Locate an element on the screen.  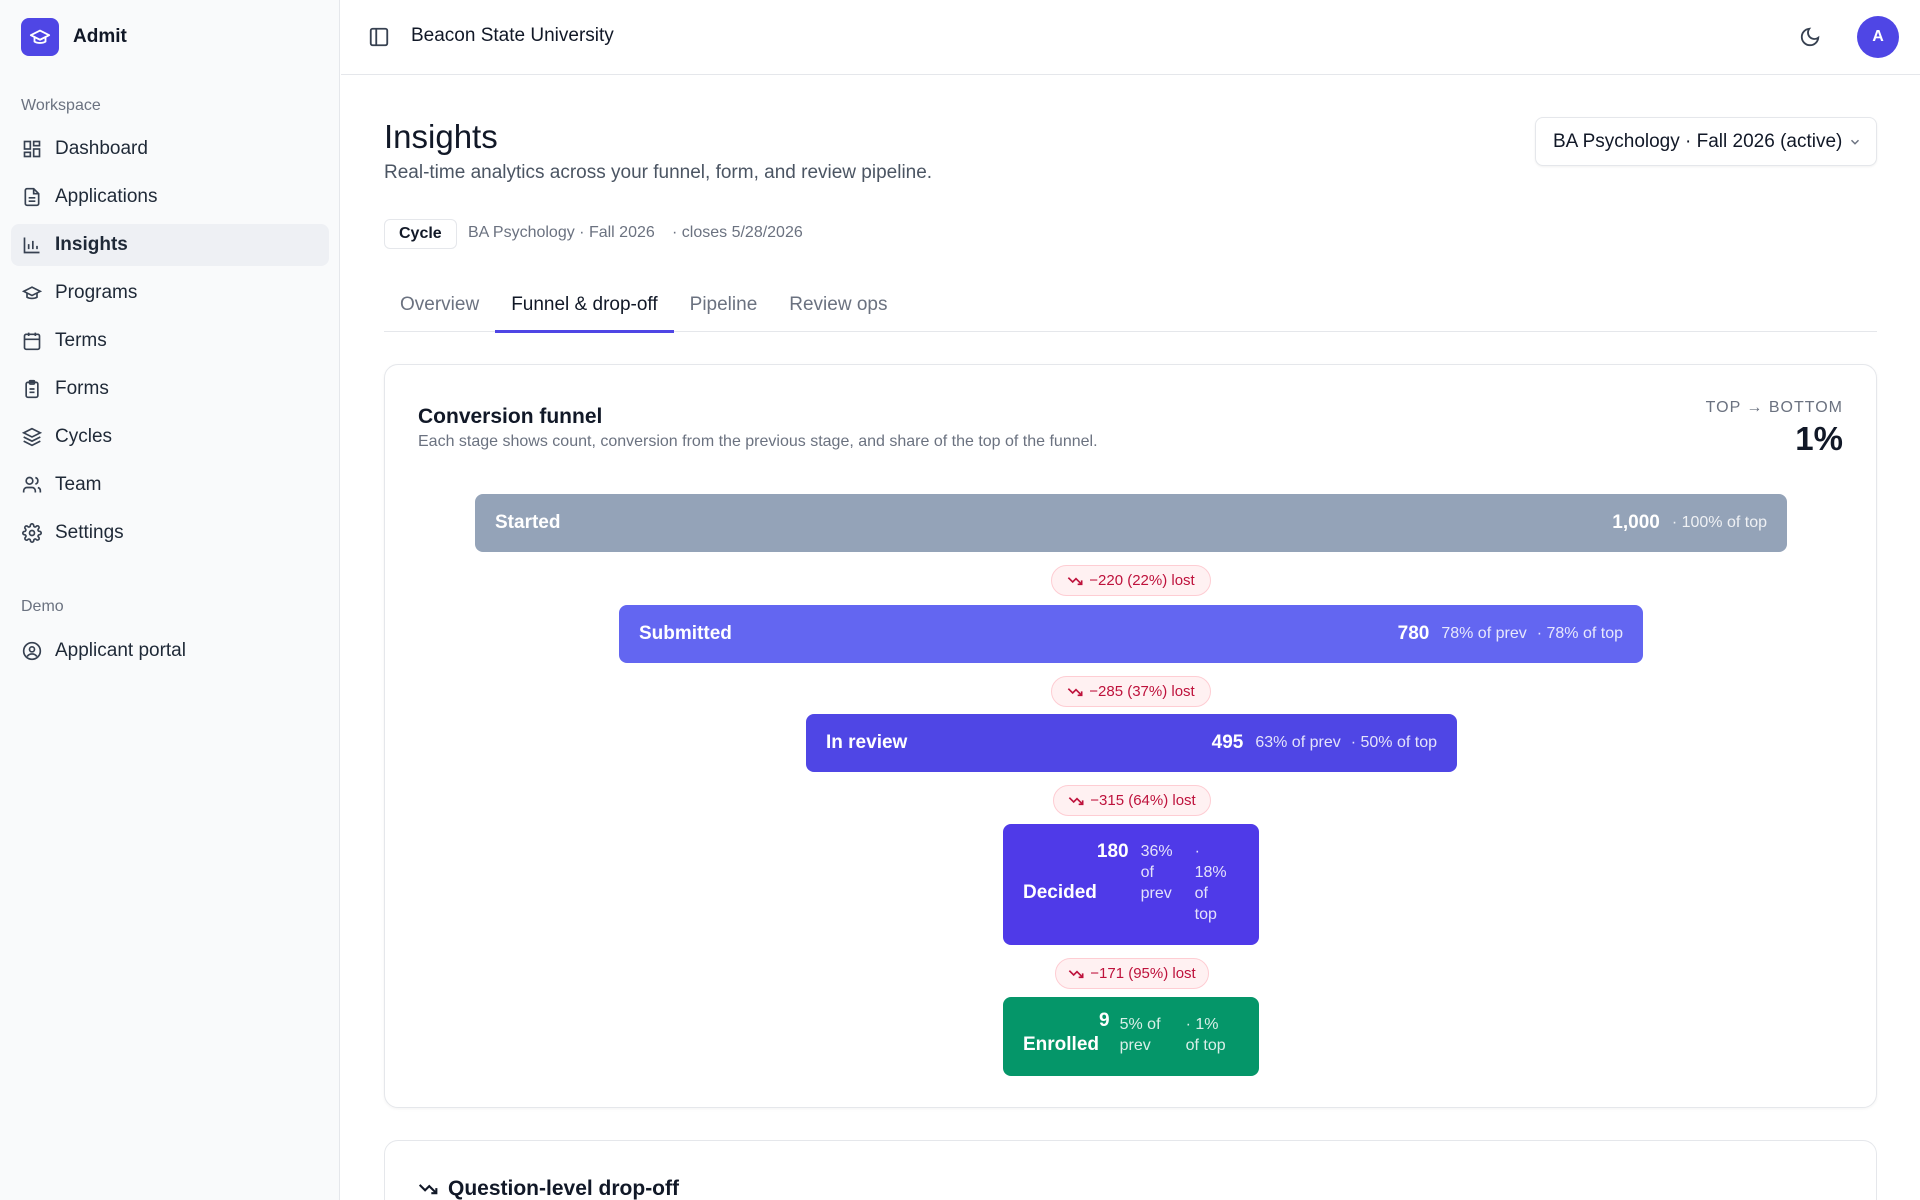
page-title: Insights is located at coordinates (441, 136).